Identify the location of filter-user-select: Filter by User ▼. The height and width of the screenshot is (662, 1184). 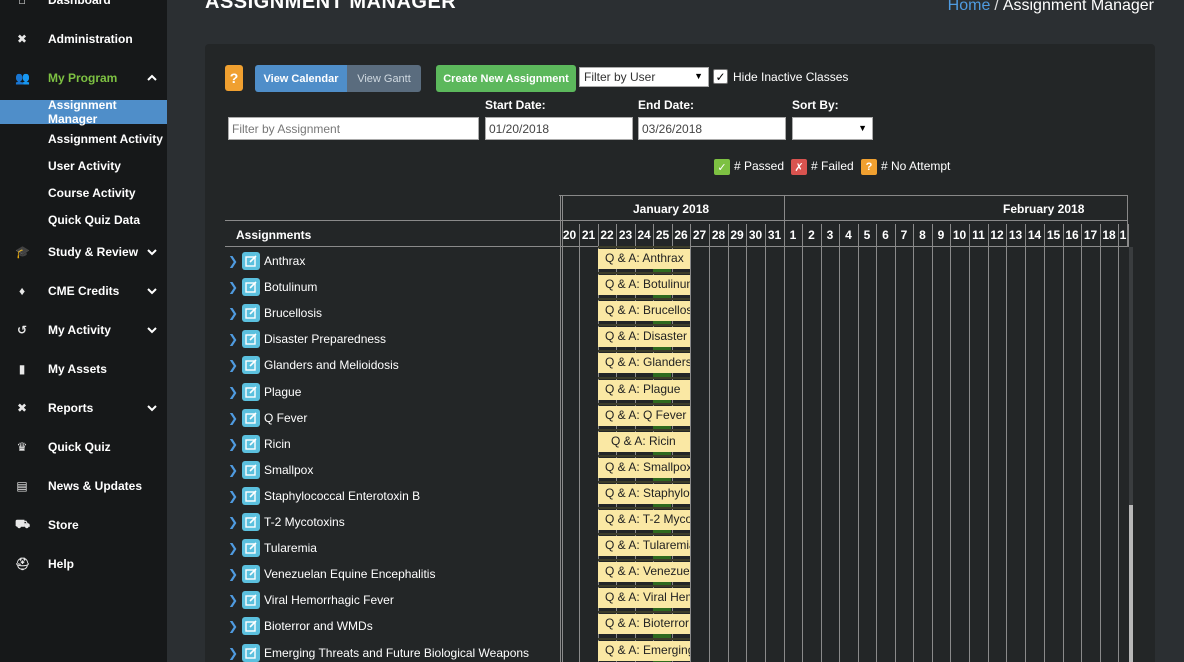
(644, 77).